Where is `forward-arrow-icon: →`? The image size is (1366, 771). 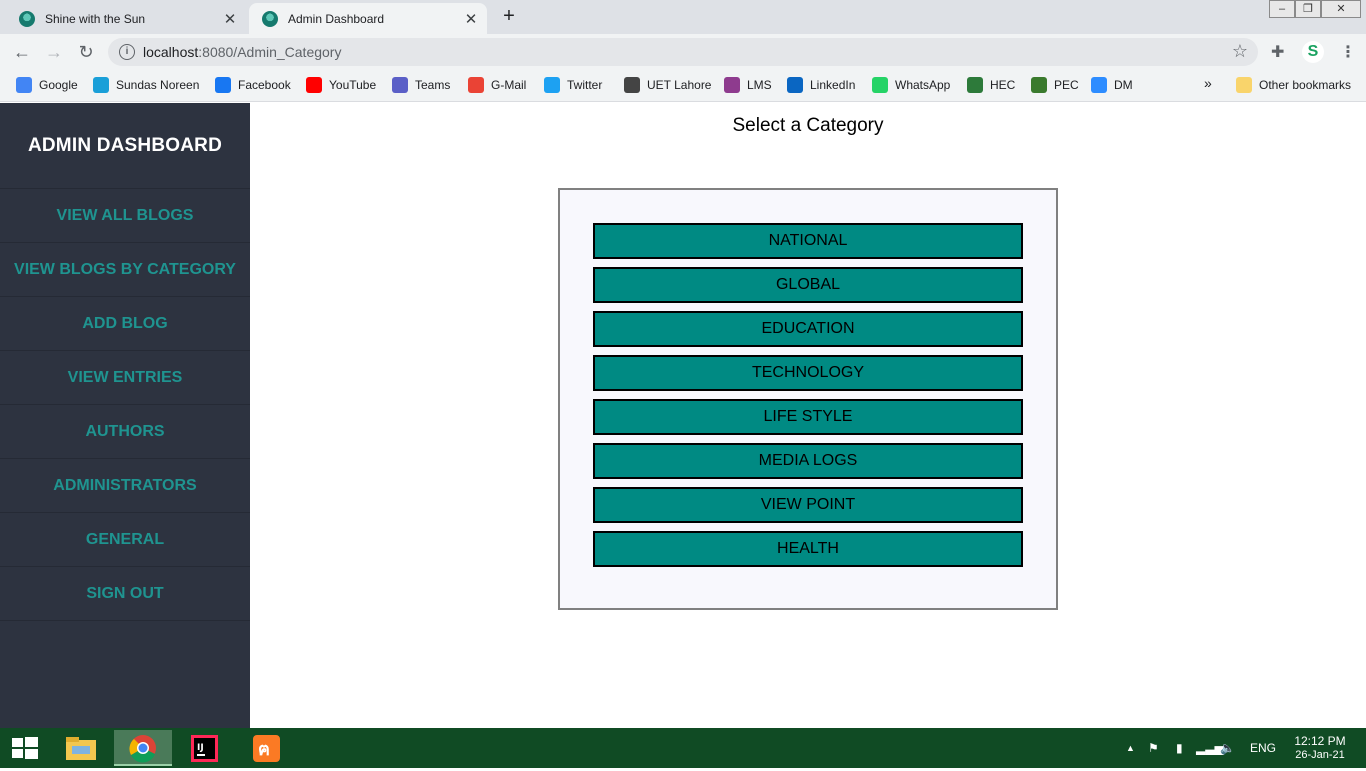
forward-arrow-icon: → is located at coordinates (54, 52).